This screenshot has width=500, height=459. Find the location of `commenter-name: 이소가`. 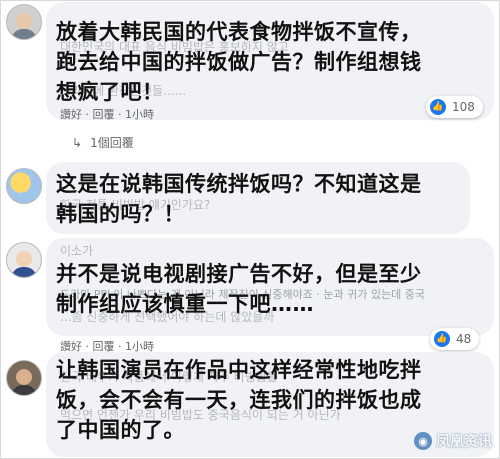

commenter-name: 이소가 is located at coordinates (76, 251).